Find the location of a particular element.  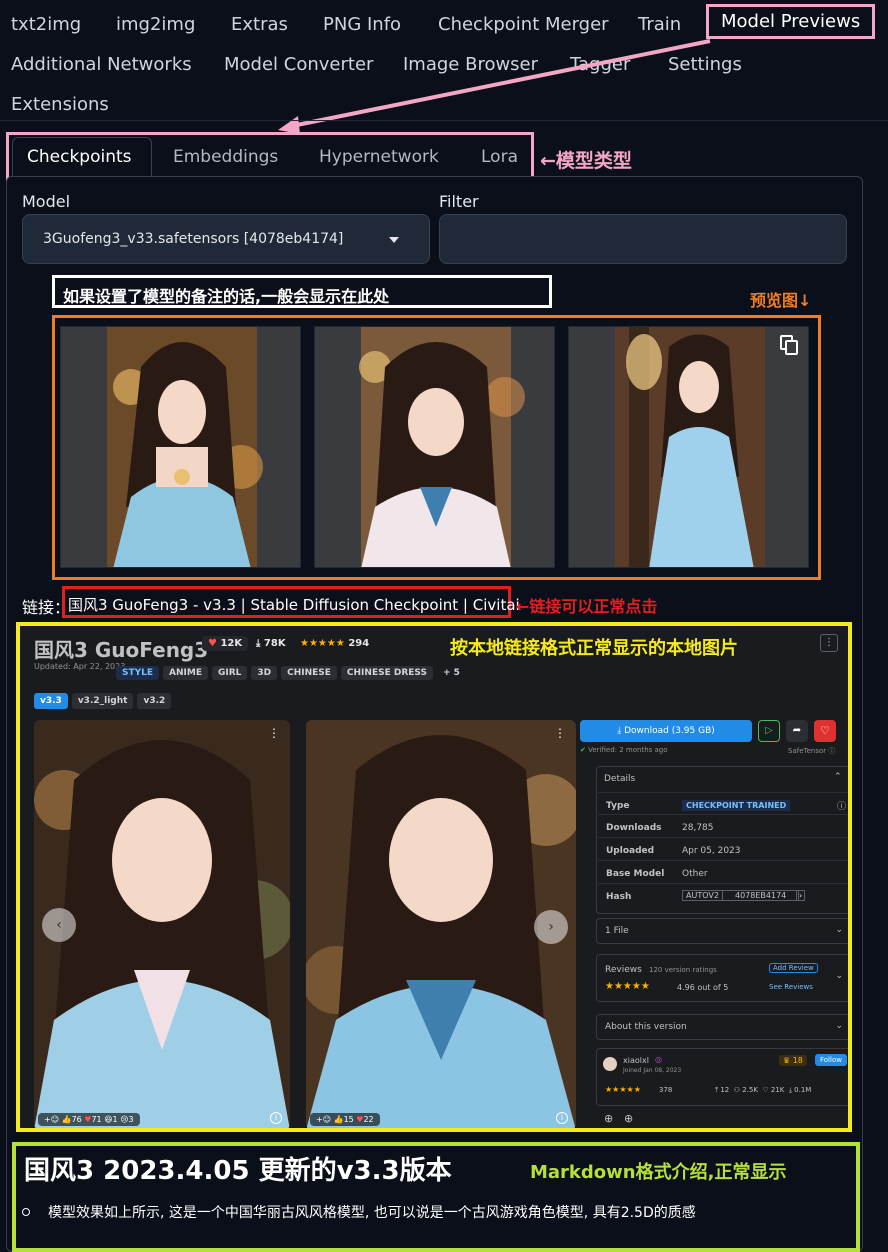

carousel-image-1: ‹ ⋮ +☺ 👍76 ♥71 😆1 😢3 i is located at coordinates (162, 924).